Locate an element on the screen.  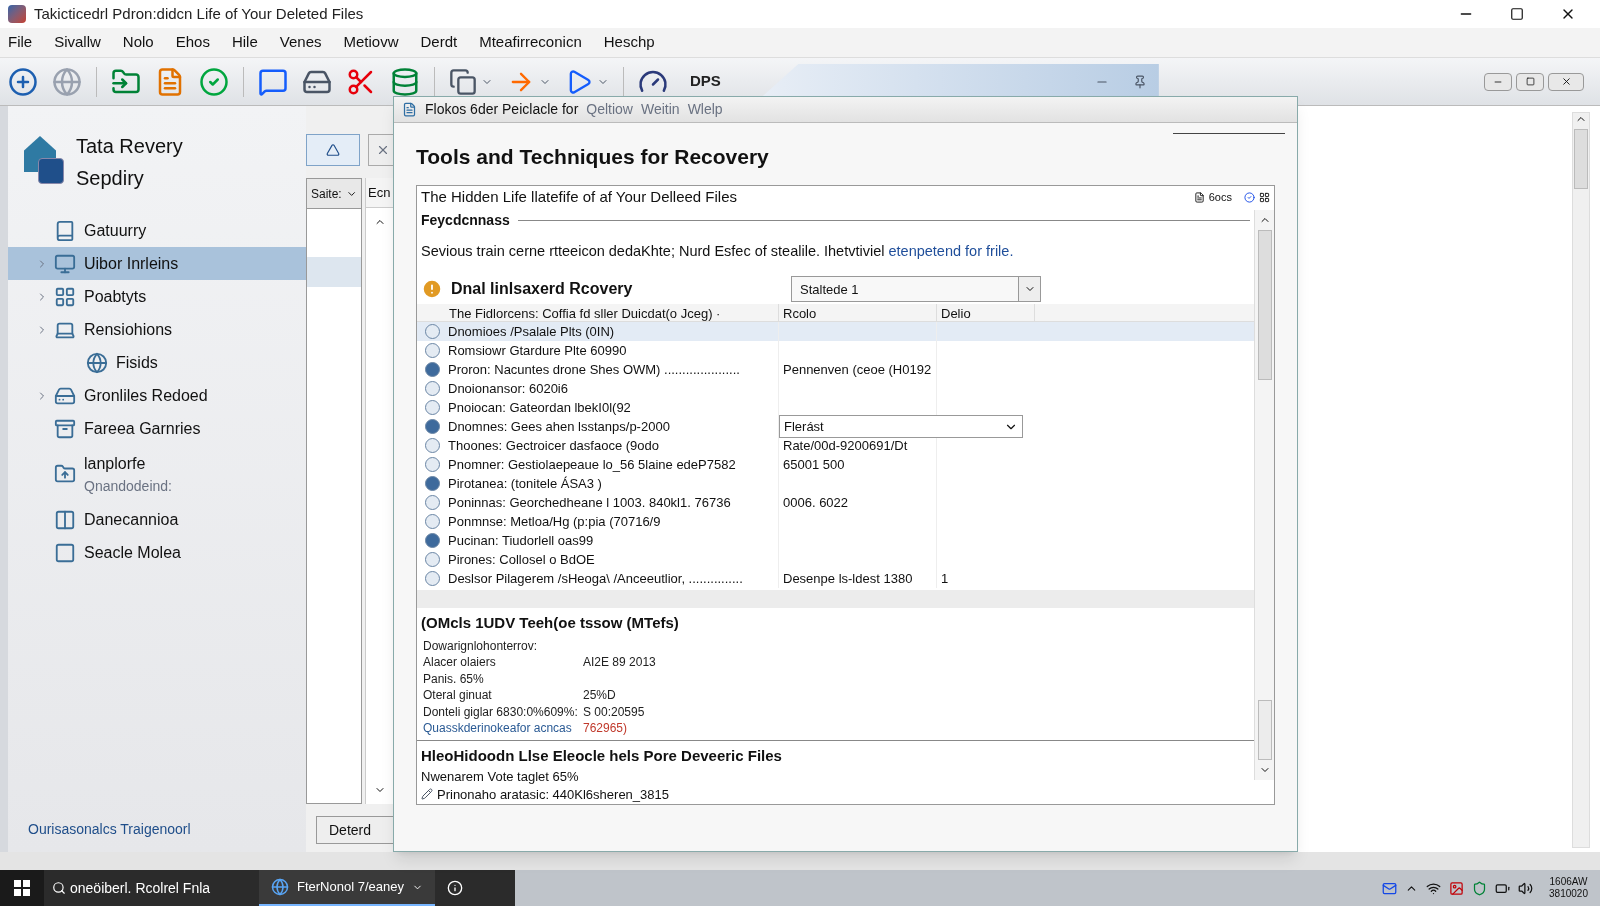
warning-icon is located at coordinates (432, 289).